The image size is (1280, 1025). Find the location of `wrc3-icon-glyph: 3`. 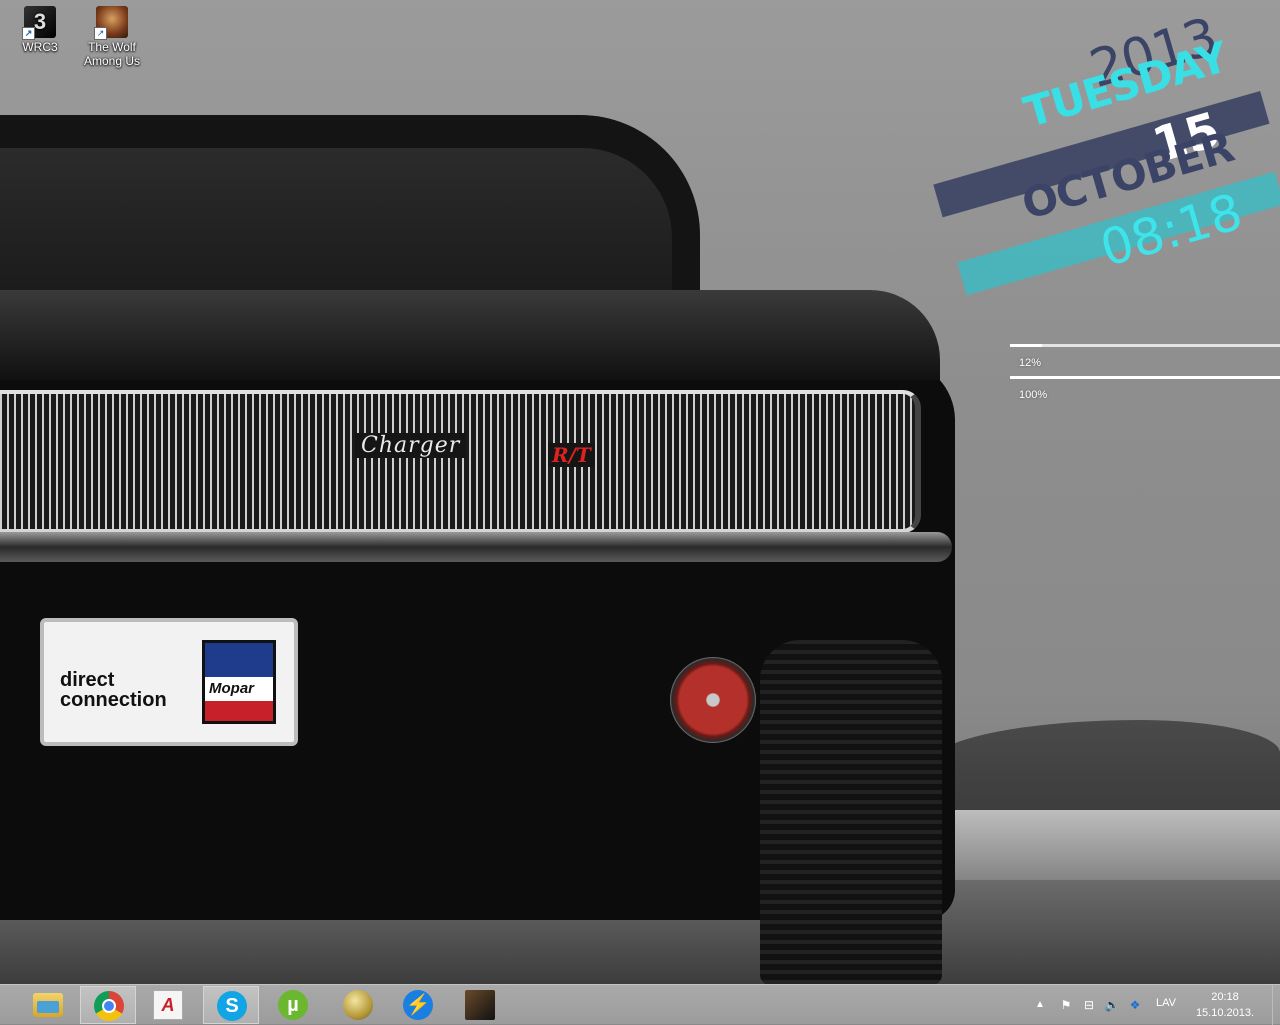

wrc3-icon-glyph: 3 is located at coordinates (40, 21).